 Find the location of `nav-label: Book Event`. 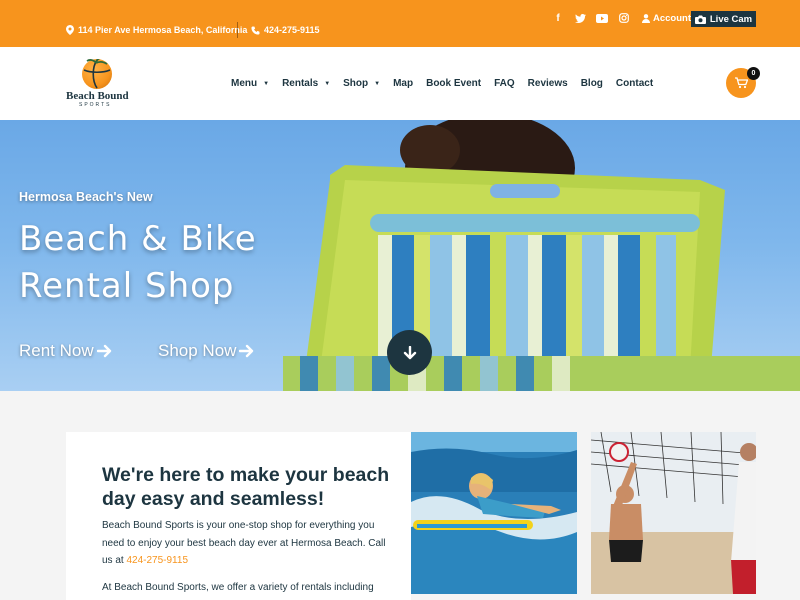

nav-label: Book Event is located at coordinates (454, 83).